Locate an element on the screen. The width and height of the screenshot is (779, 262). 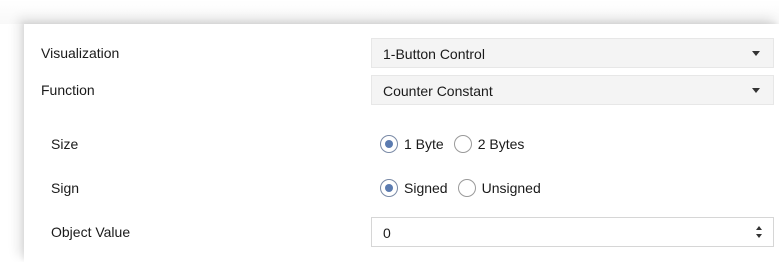
sign-option-label: Signed is located at coordinates (426, 188).